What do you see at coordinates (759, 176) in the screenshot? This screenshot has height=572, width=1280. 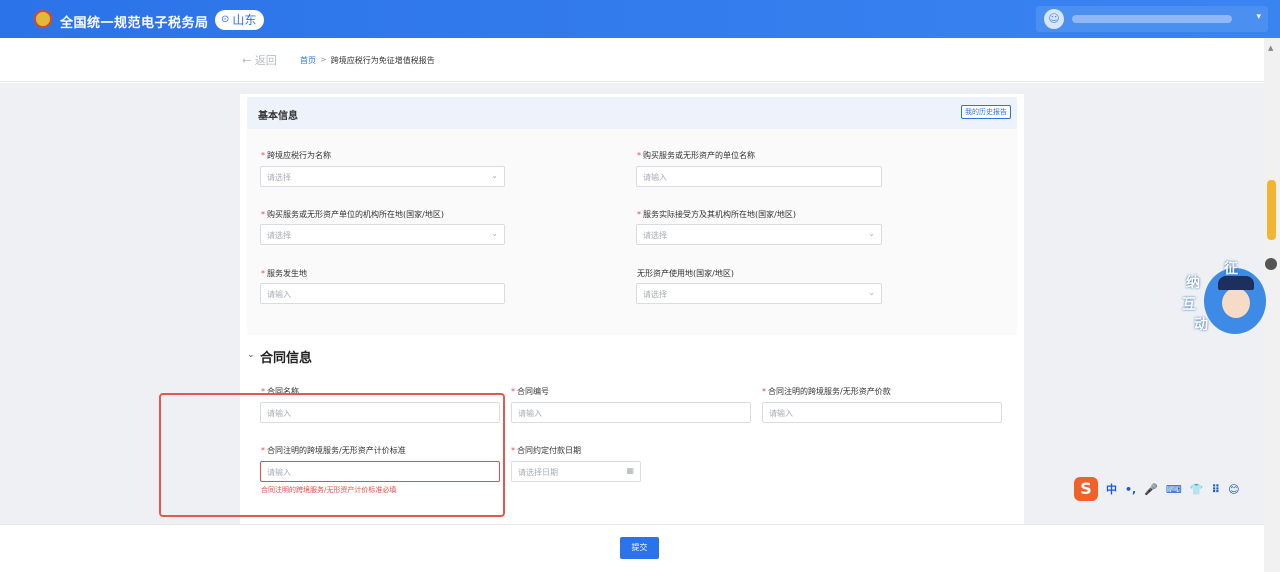 I see `buyer-name-input: 请输入` at bounding box center [759, 176].